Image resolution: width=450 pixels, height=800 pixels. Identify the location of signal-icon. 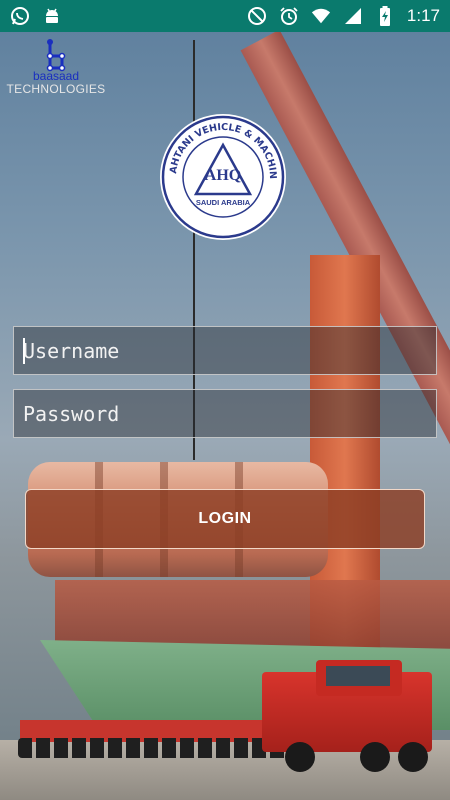
(353, 16).